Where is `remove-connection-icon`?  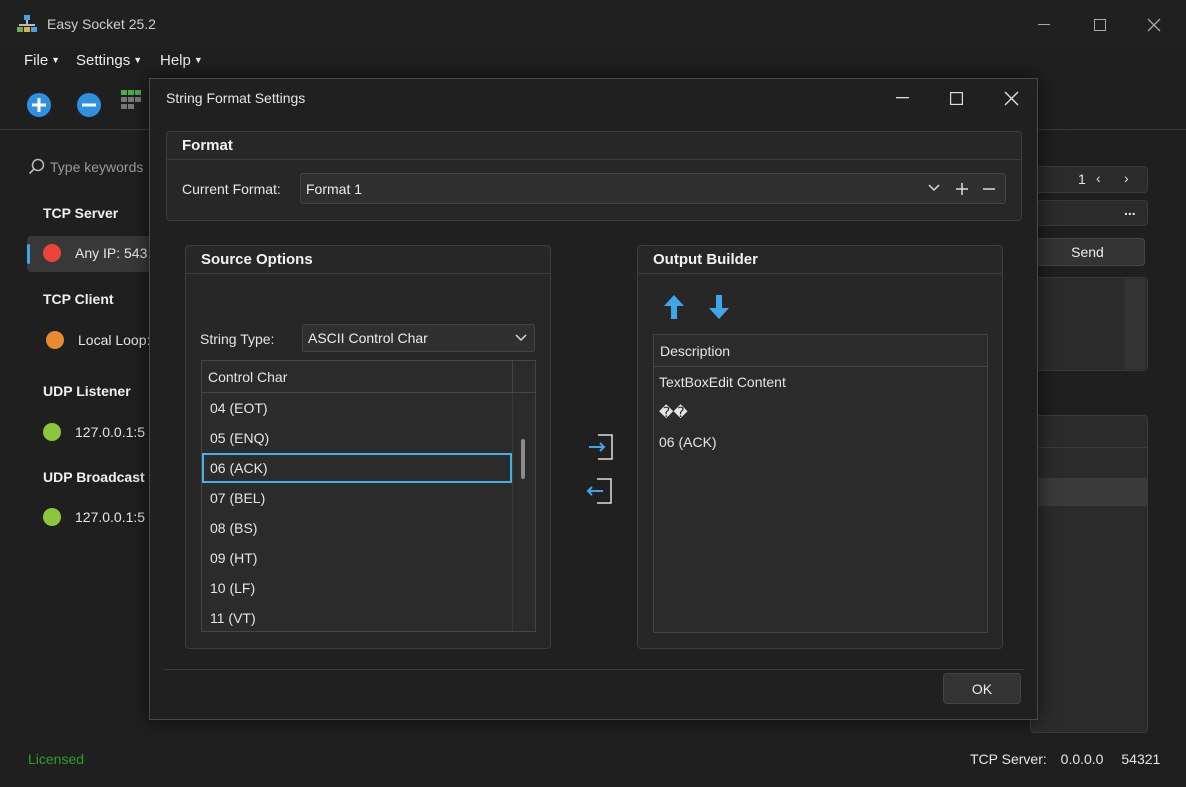
remove-connection-icon is located at coordinates (89, 105).